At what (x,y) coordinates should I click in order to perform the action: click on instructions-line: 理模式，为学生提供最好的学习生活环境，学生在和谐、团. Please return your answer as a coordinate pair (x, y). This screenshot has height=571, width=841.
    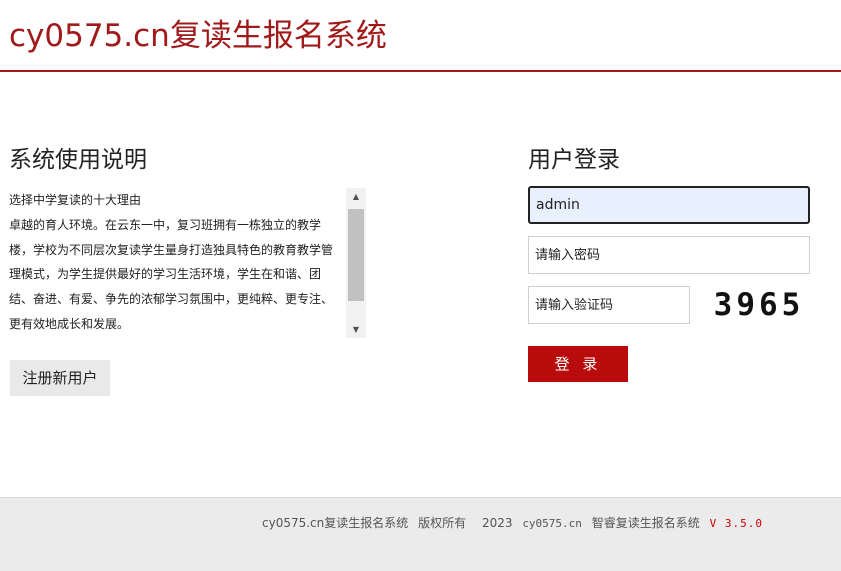
    Looking at the image, I should click on (165, 274).